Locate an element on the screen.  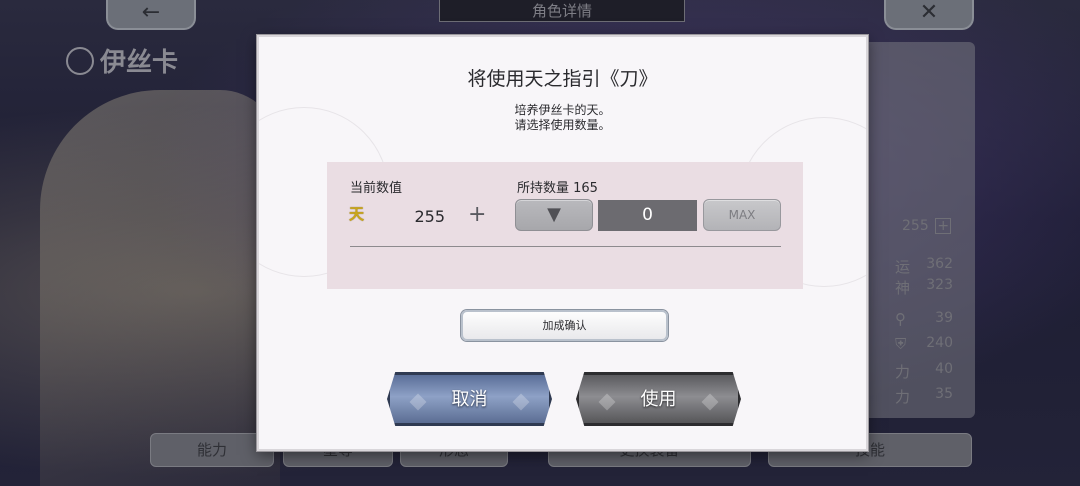
quantity-panel: 当前数值 所持数量 165 天 255 + ▼ 0 MAX is located at coordinates (565, 225).